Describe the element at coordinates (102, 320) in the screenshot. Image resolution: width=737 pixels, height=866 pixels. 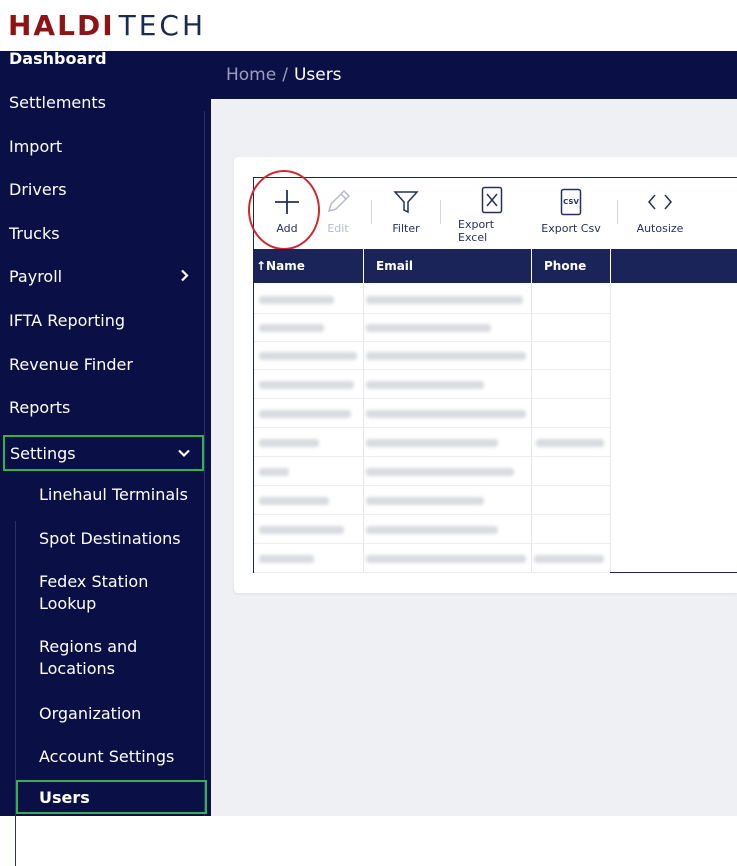
I see `sidebar-item-ifta-reporting: IFTA Reporting` at that location.